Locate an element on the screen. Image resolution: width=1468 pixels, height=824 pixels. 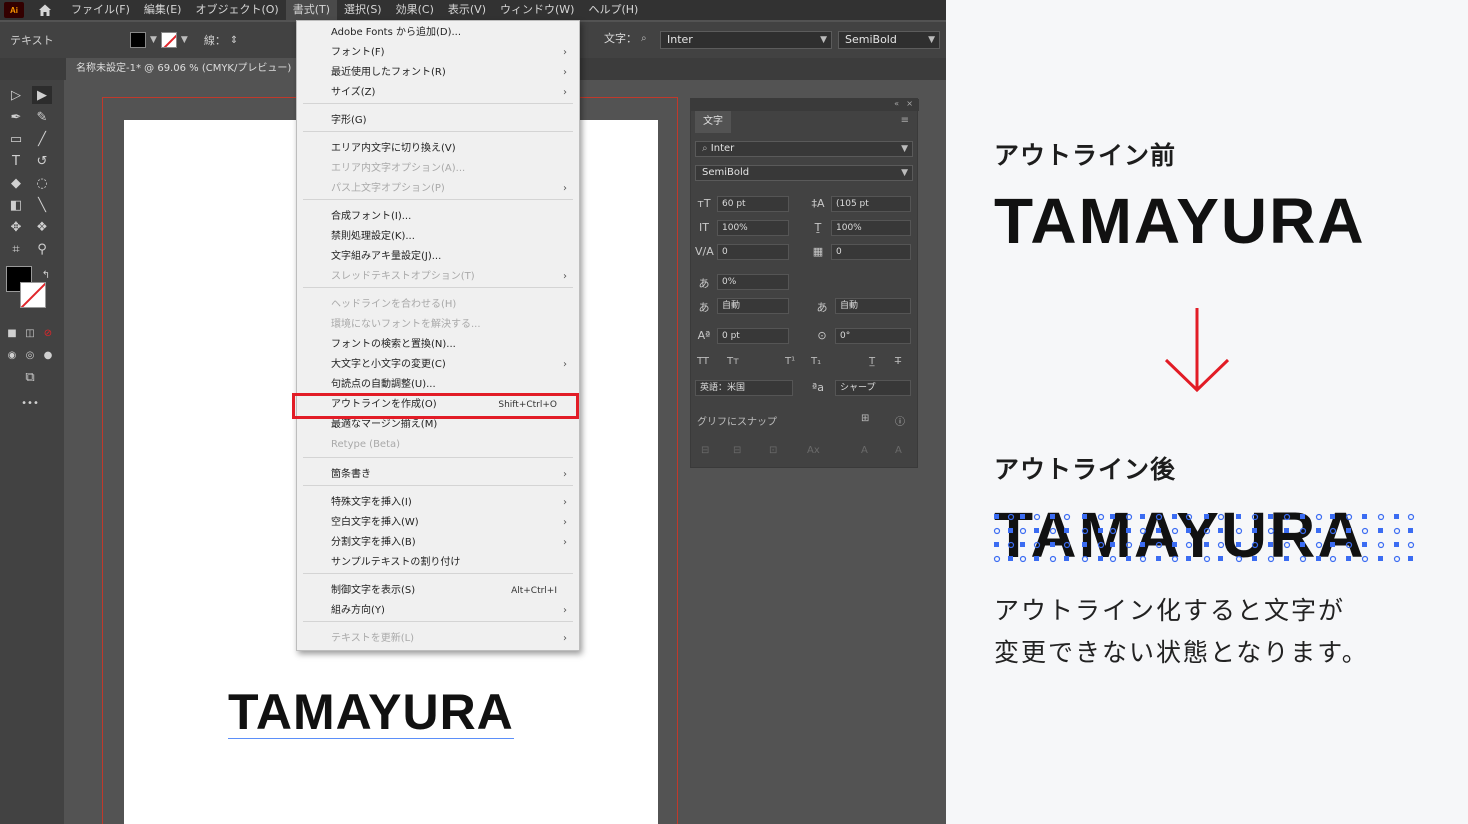
symbol-tool-icon: ❖ is located at coordinates (42, 227).